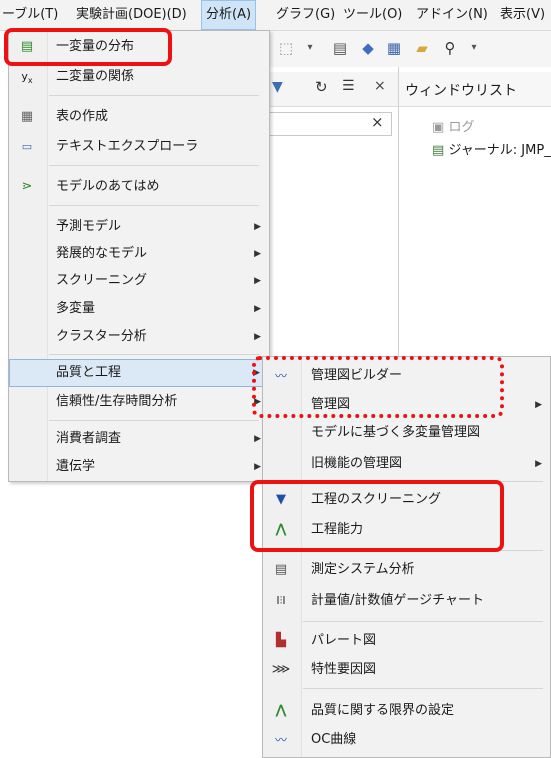 The height and width of the screenshot is (758, 551). Describe the element at coordinates (281, 569) in the screenshot. I see `measurement-systems-icon: ▤` at that location.